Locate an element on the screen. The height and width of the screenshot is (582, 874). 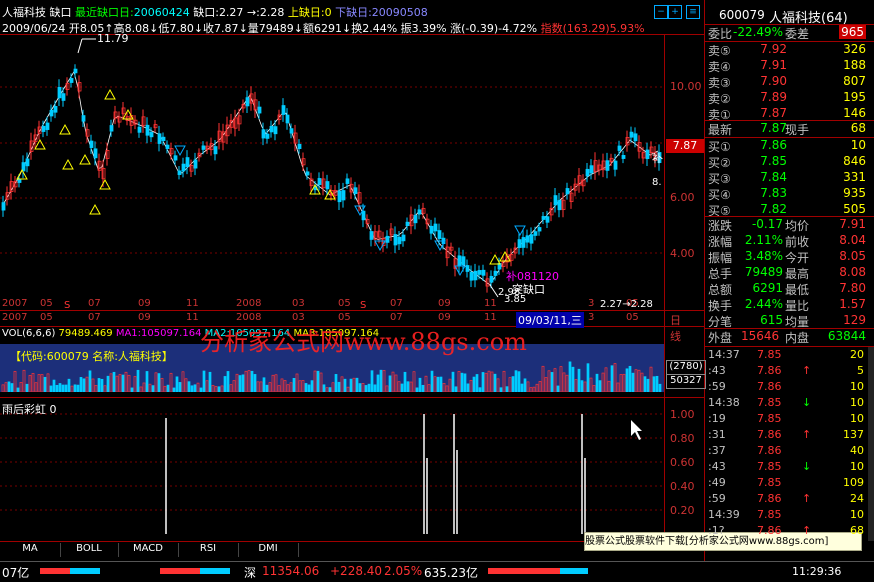
stat-value: 3.48% is located at coordinates (763, 256).